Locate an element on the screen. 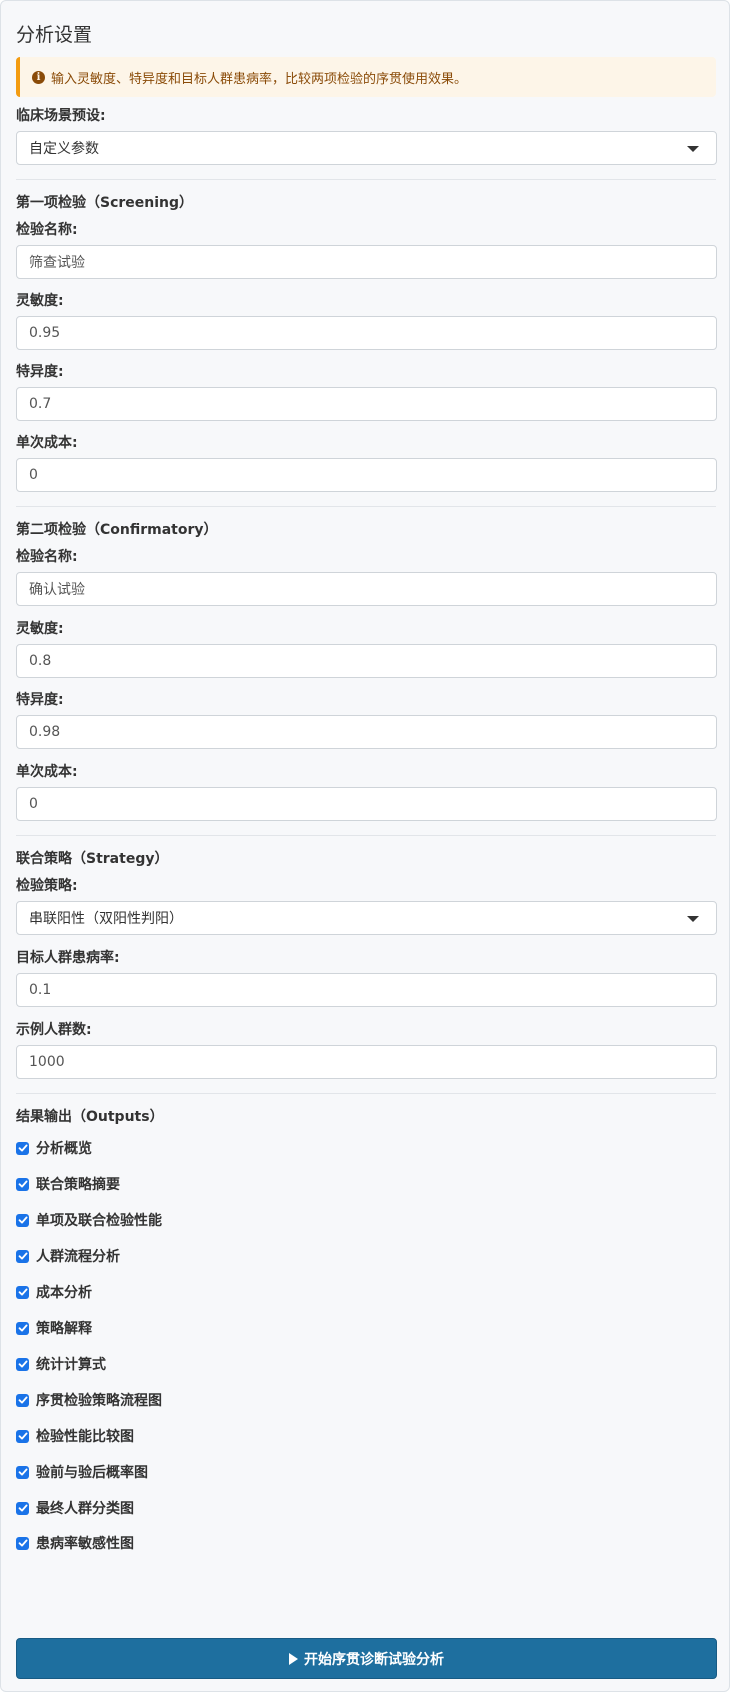 This screenshot has height=1694, width=732. output-checkbox-label: 分析概览 is located at coordinates (64, 1149).